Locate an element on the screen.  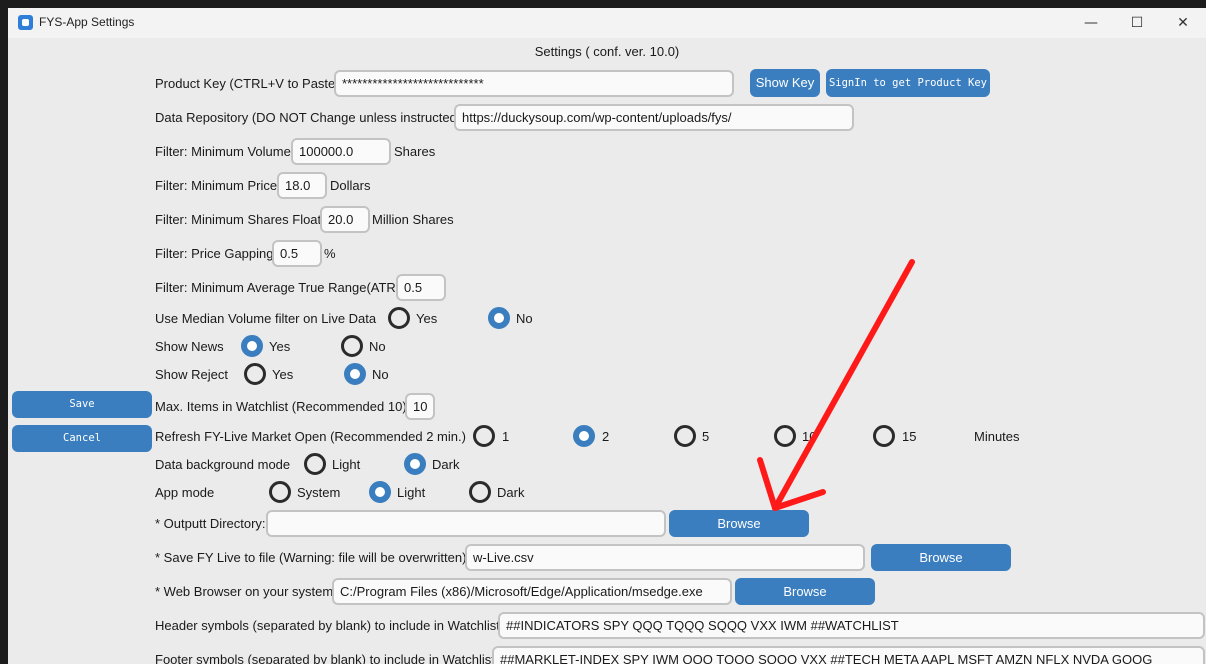
show-reject-yes-radio is located at coordinates (255, 374).